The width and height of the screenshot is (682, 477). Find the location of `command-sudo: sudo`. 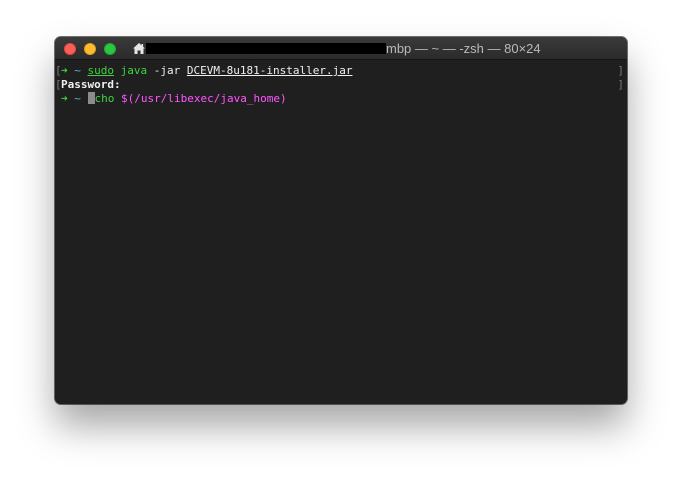

command-sudo: sudo is located at coordinates (101, 70).